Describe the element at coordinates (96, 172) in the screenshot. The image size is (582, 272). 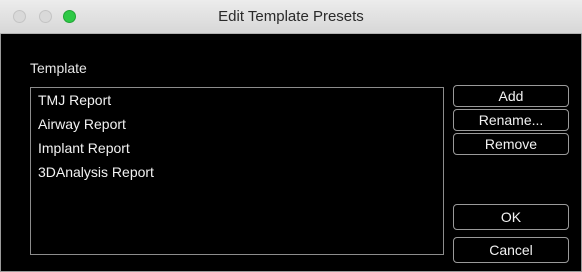
I see `list-item-3danalysis-report: 3DAnalysis Report` at that location.